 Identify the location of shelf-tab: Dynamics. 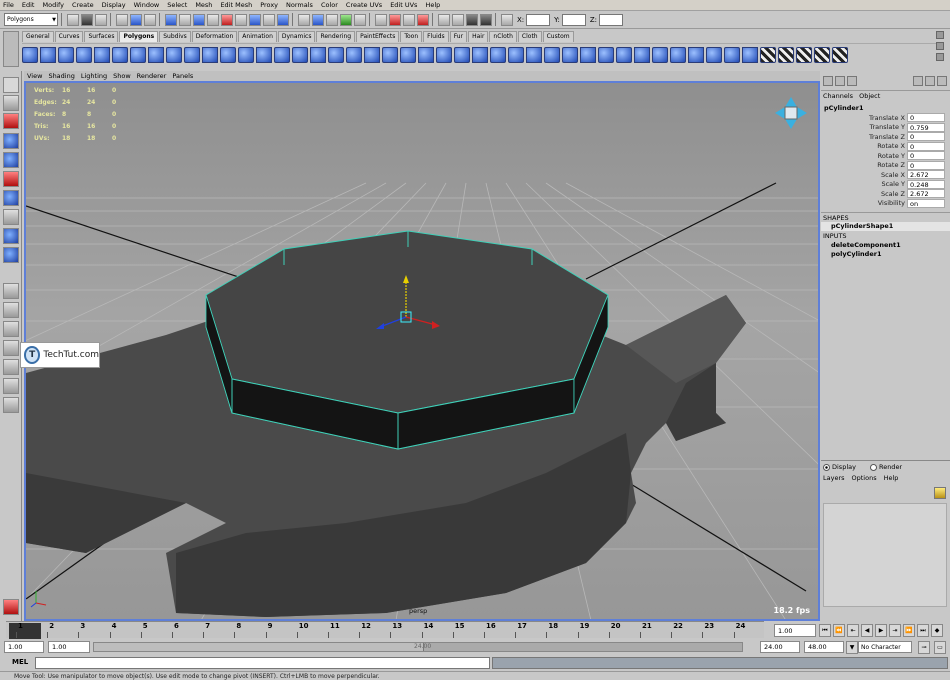
(296, 36).